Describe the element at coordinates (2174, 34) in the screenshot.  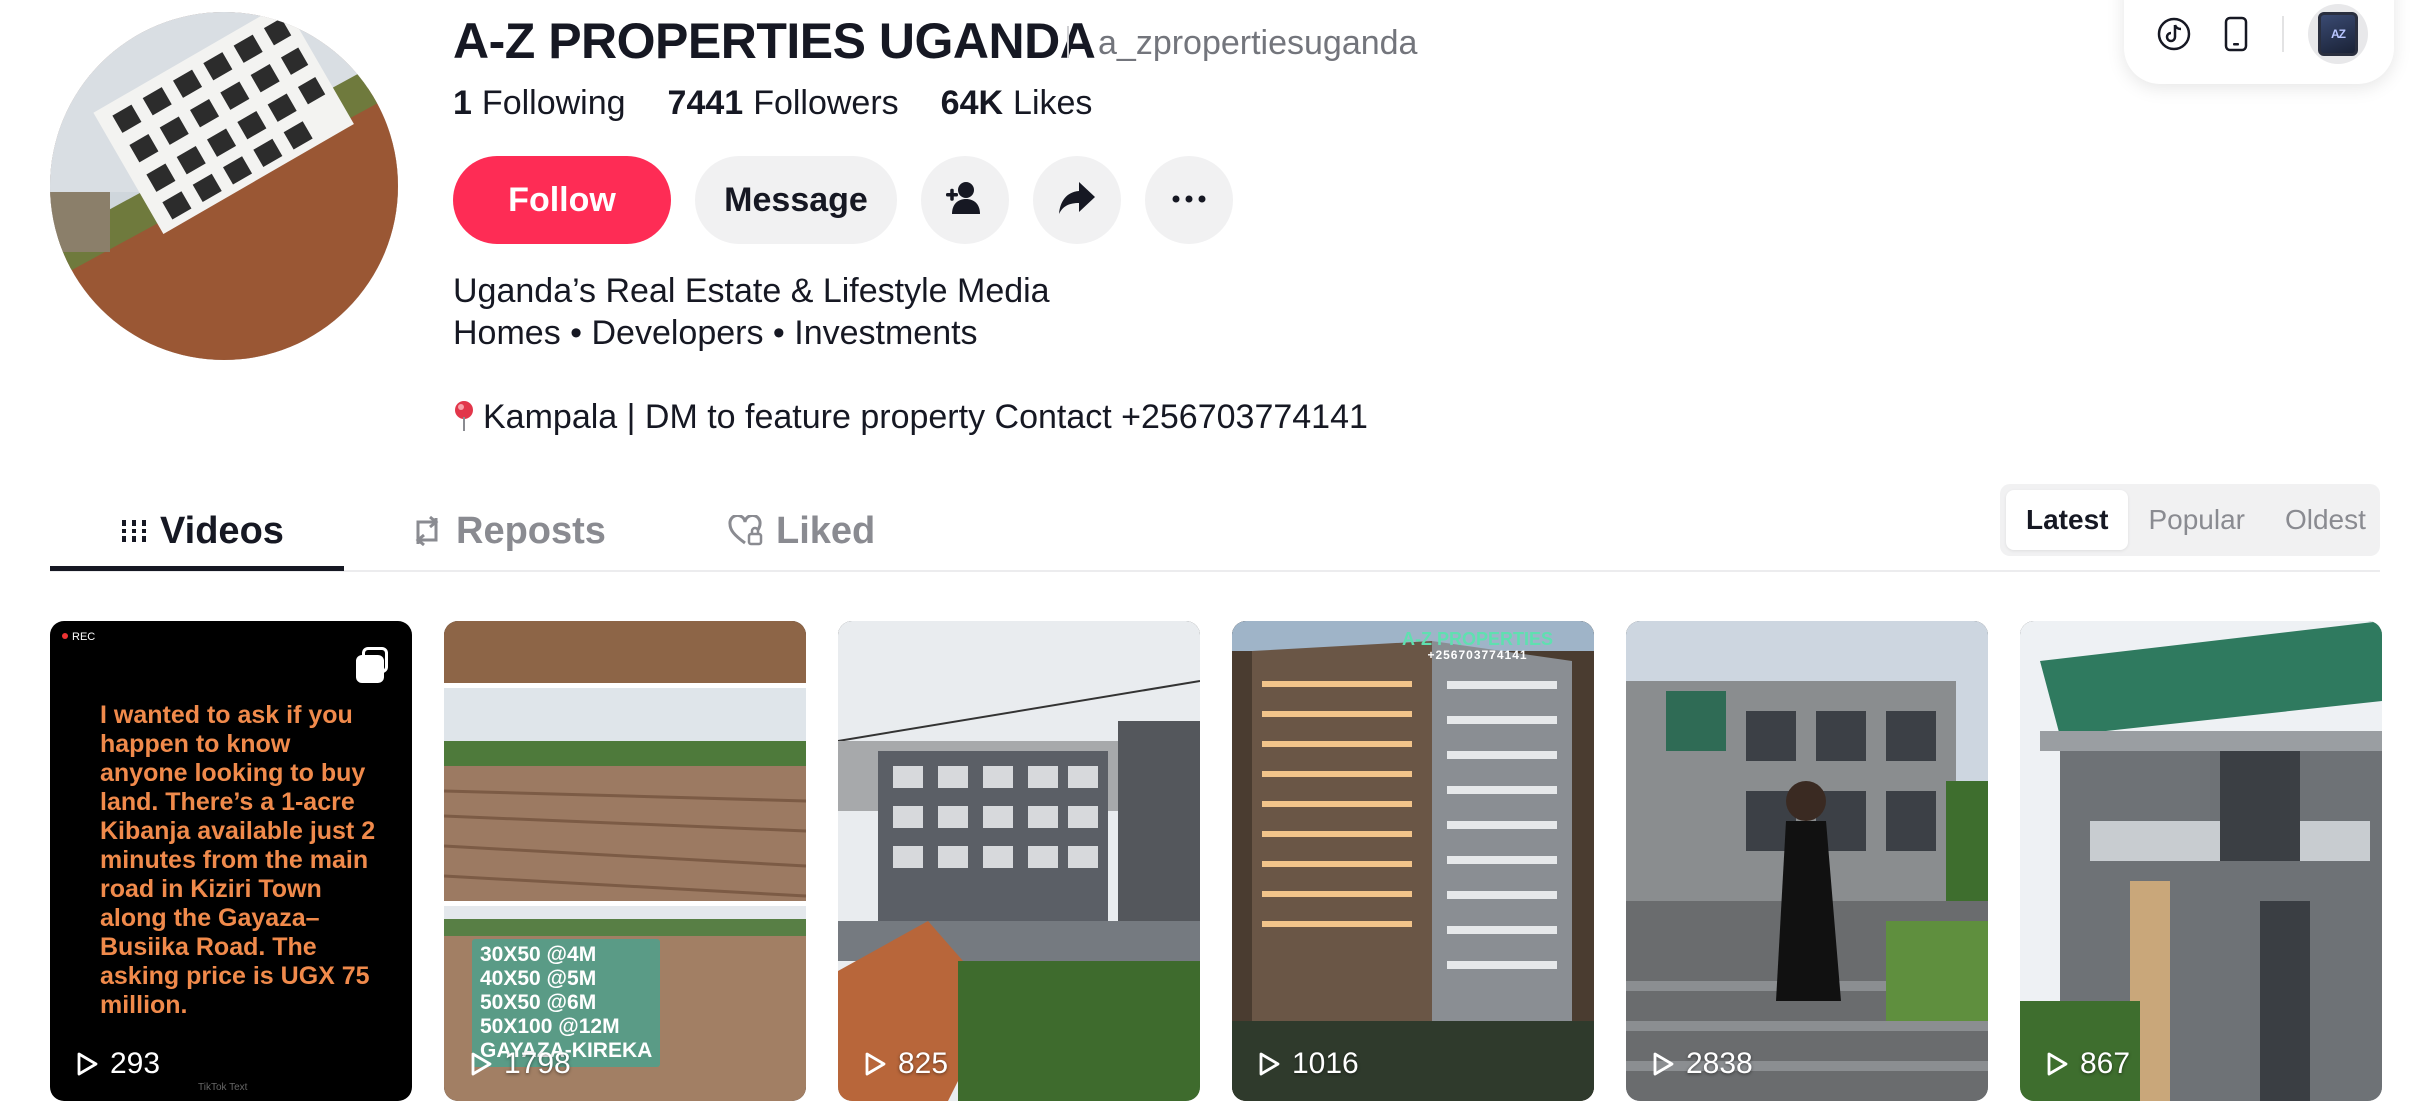
I see `tiktok-icon` at that location.